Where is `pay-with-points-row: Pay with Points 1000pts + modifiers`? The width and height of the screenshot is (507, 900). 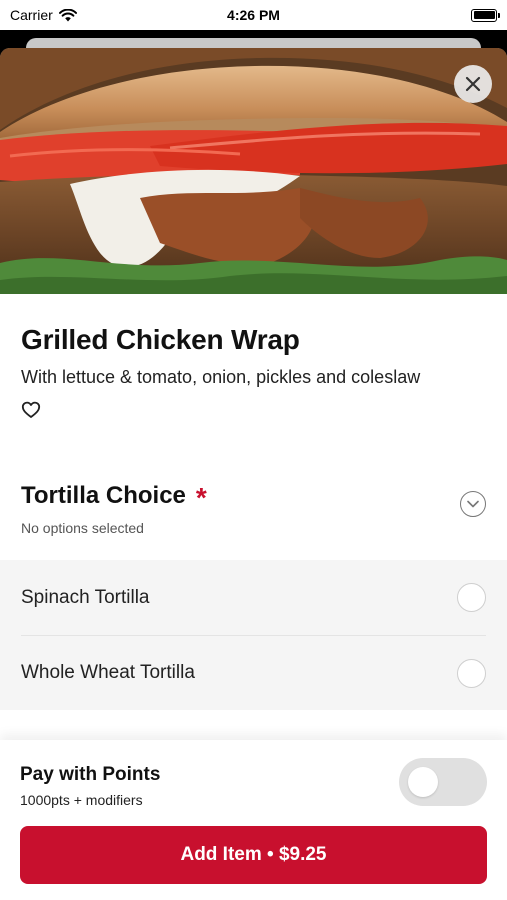 pay-with-points-row: Pay with Points 1000pts + modifiers is located at coordinates (253, 784).